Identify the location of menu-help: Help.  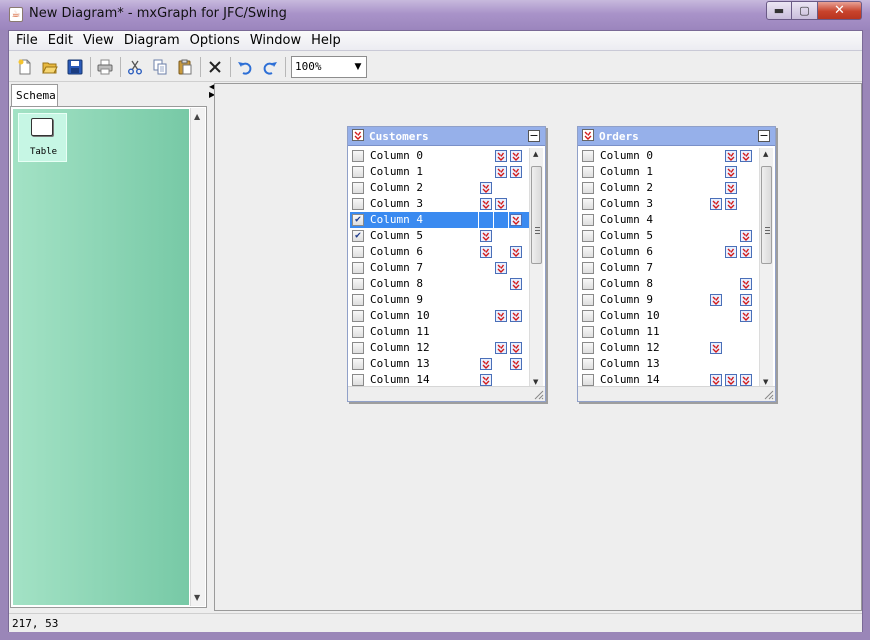
(326, 40).